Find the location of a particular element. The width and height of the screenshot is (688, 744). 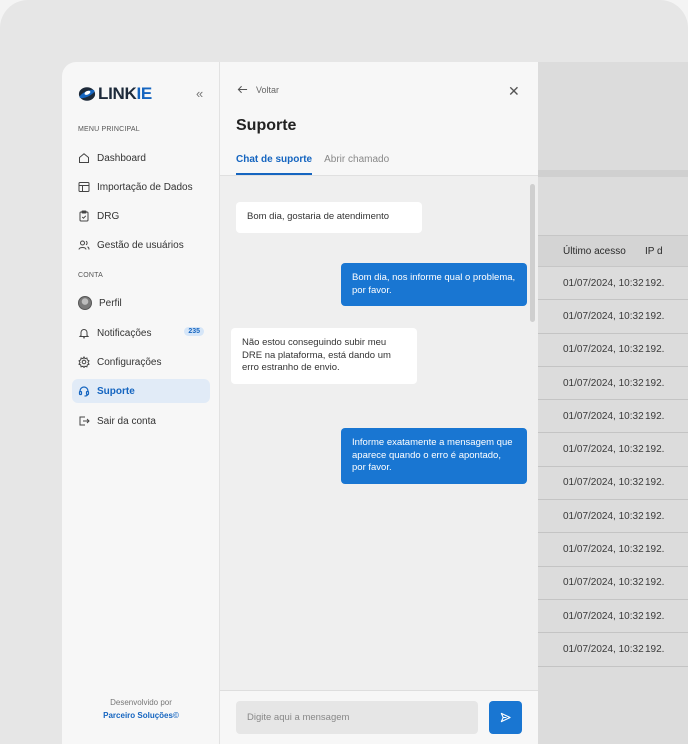

sidebar-item-user-management: Gestão de usuários is located at coordinates (141, 245).